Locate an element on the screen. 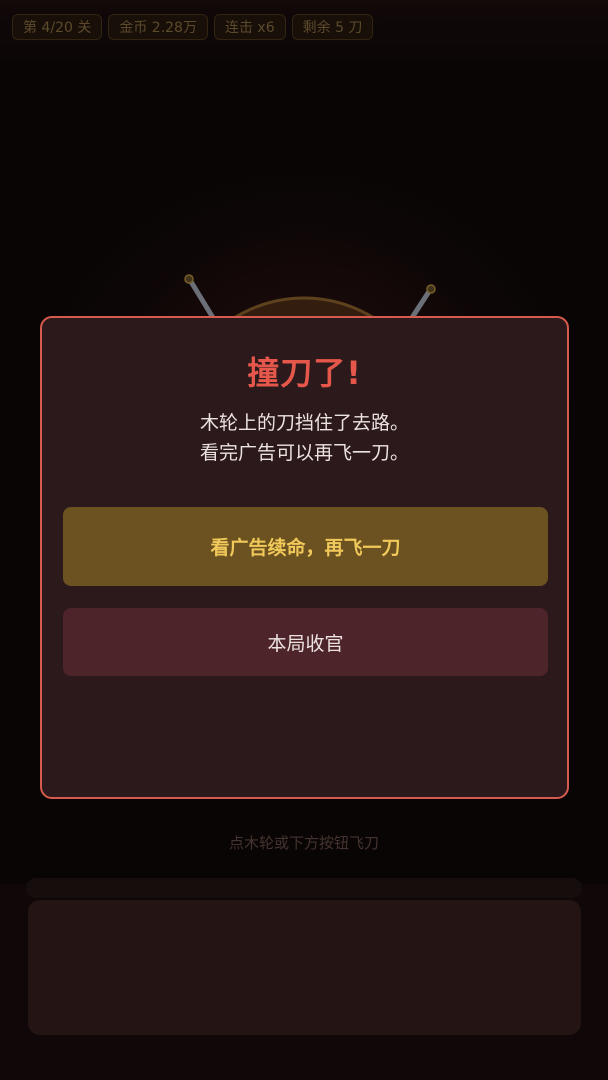  end-round-button: 本局收官 is located at coordinates (305, 642).